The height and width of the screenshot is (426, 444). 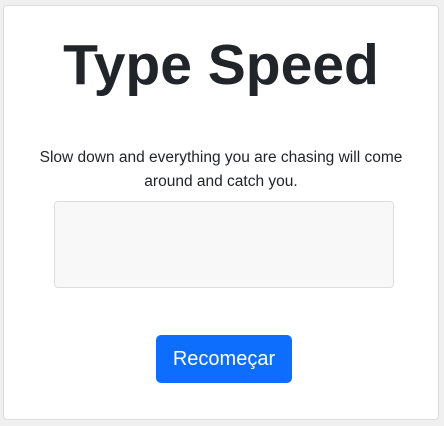 What do you see at coordinates (221, 65) in the screenshot?
I see `page-title: Type Speed` at bounding box center [221, 65].